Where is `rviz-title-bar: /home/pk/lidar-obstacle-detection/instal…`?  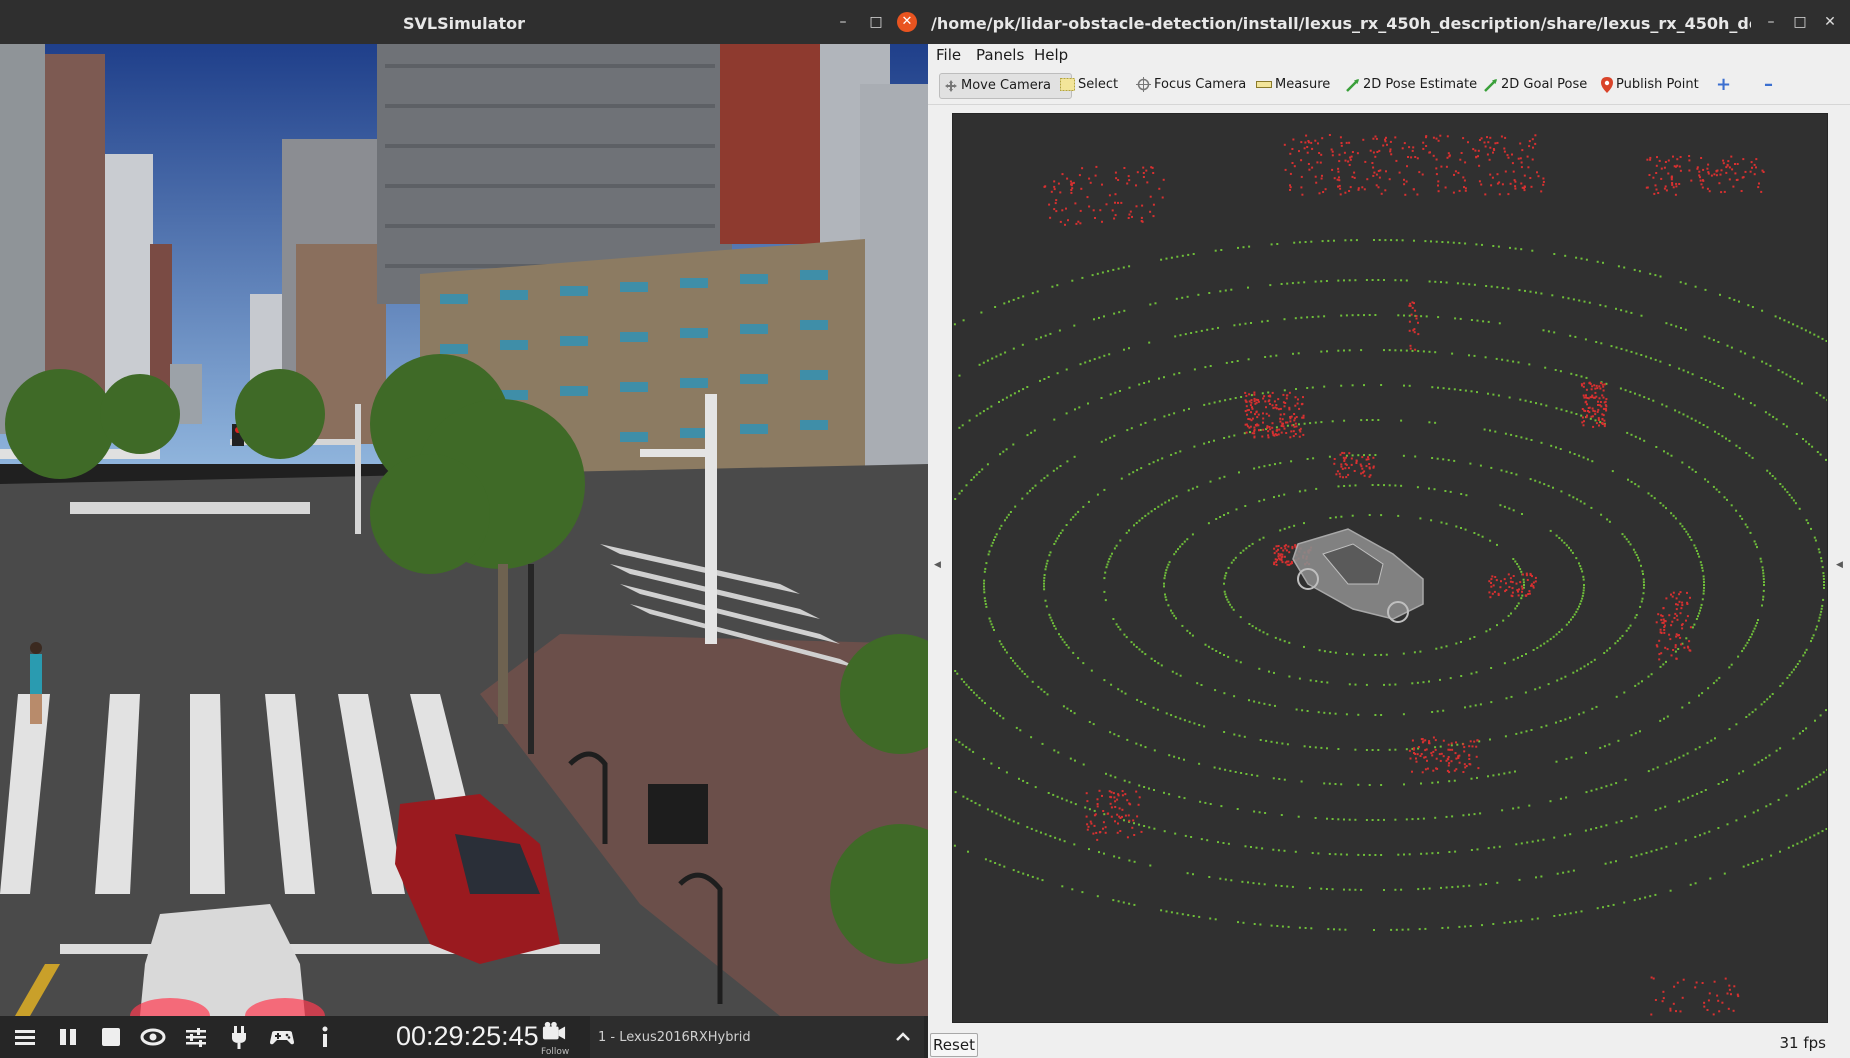
rviz-title-bar: /home/pk/lidar-obstacle-detection/instal… is located at coordinates (1389, 22).